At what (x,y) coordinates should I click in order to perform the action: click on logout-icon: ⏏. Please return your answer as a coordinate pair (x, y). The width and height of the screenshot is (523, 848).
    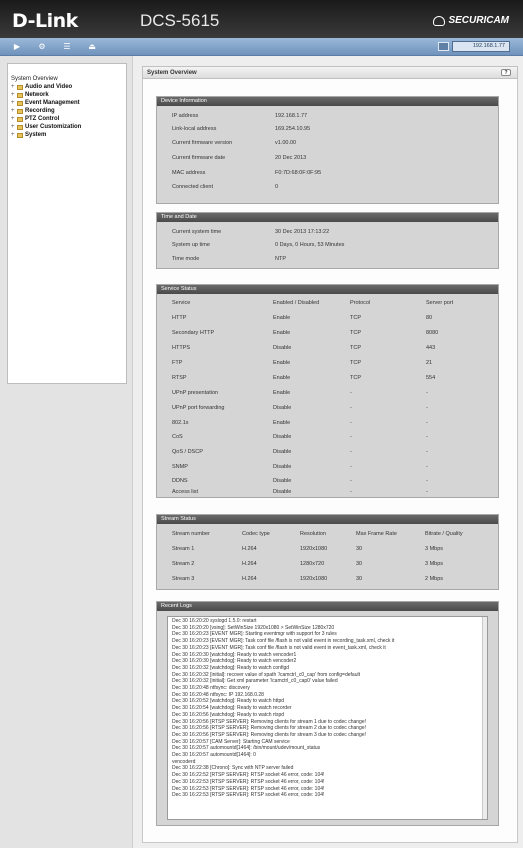
    Looking at the image, I should click on (92, 46).